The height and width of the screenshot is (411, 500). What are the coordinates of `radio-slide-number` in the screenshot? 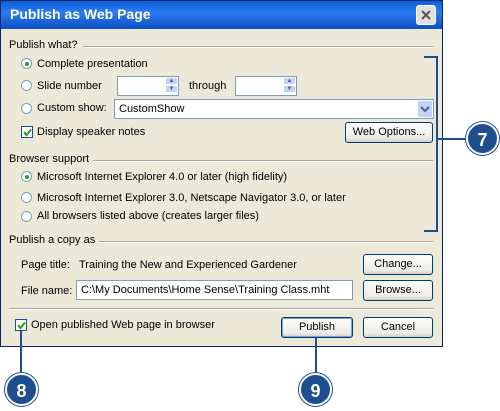 It's located at (26, 85).